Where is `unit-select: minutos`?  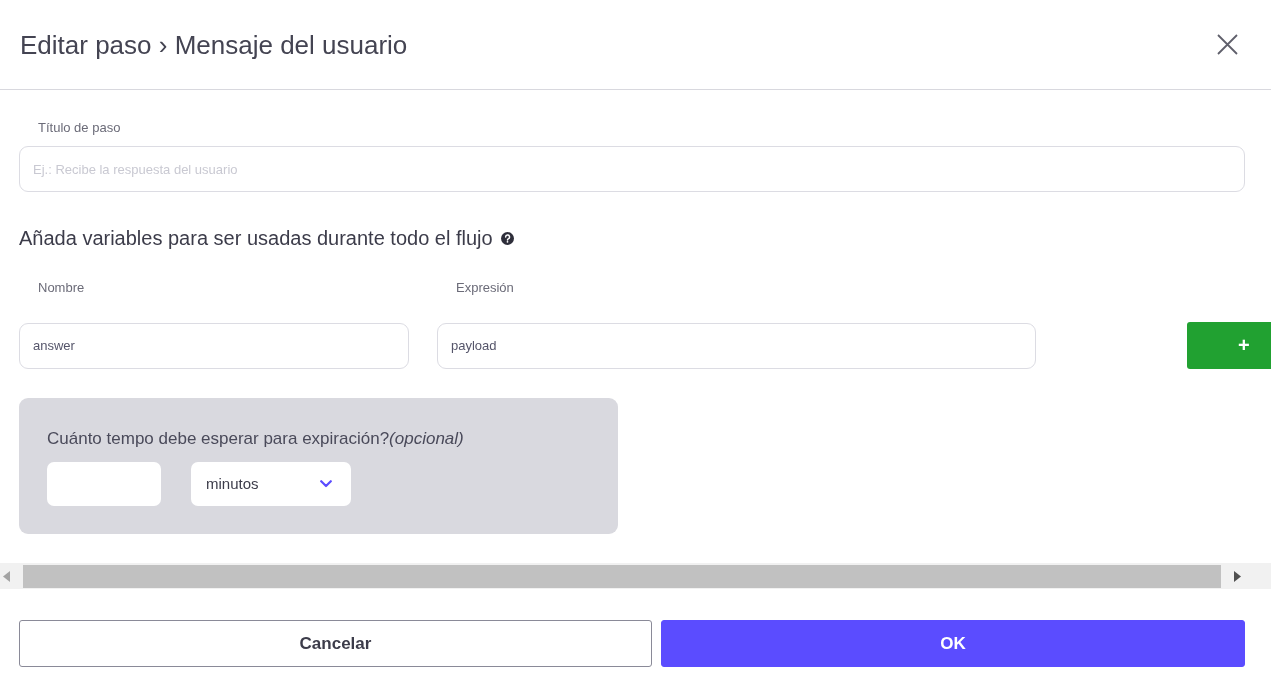 unit-select: minutos is located at coordinates (271, 484).